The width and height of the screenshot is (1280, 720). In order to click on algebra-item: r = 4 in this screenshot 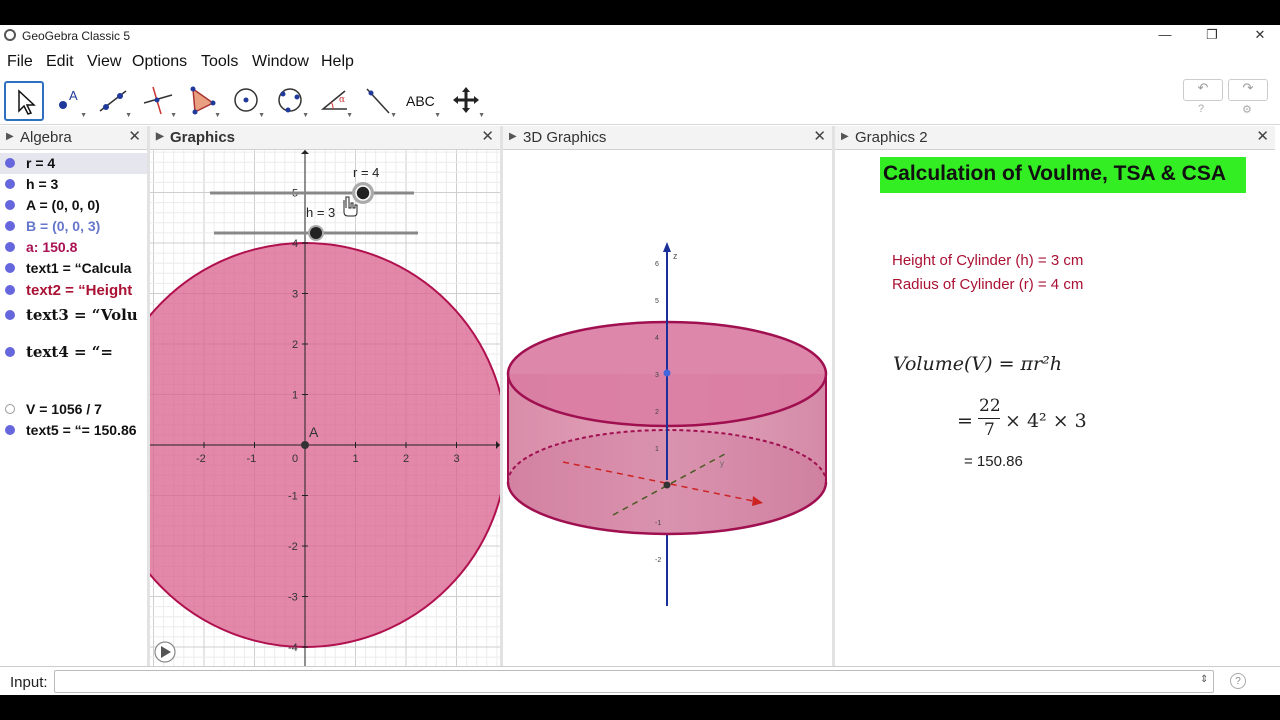, I will do `click(73, 163)`.